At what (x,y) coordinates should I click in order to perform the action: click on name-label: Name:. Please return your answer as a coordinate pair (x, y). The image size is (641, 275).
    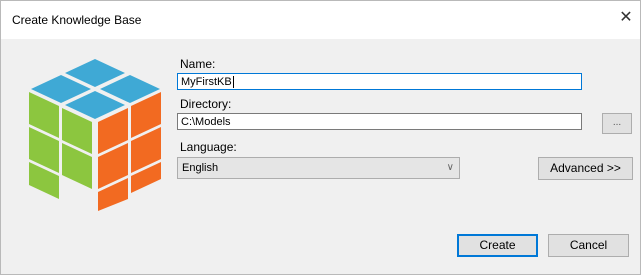
    Looking at the image, I should click on (198, 64).